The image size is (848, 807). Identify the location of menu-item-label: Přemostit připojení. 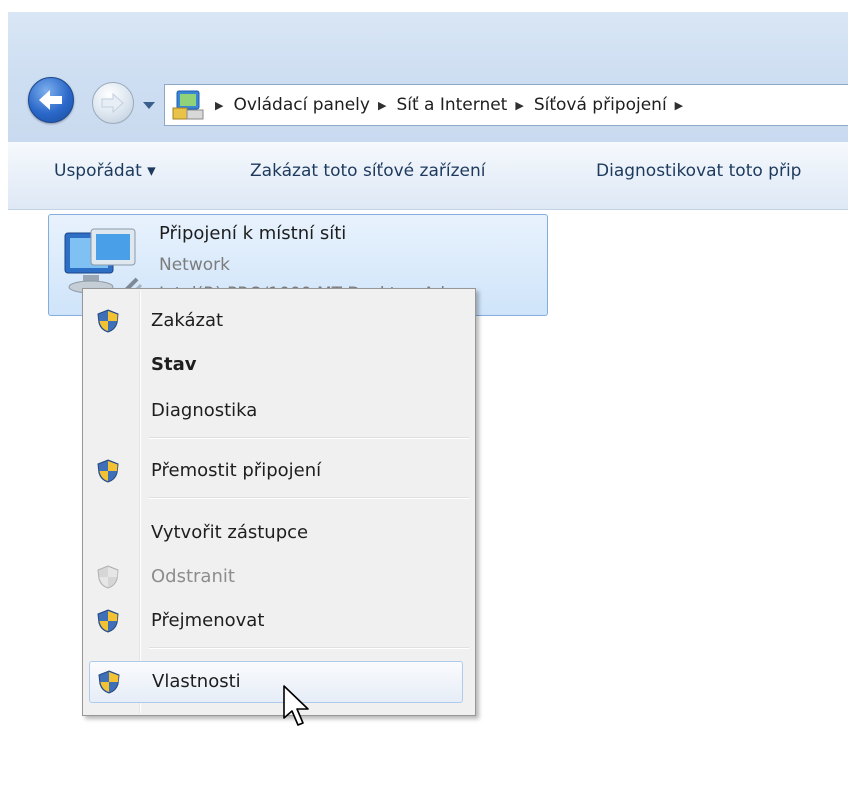
(236, 470).